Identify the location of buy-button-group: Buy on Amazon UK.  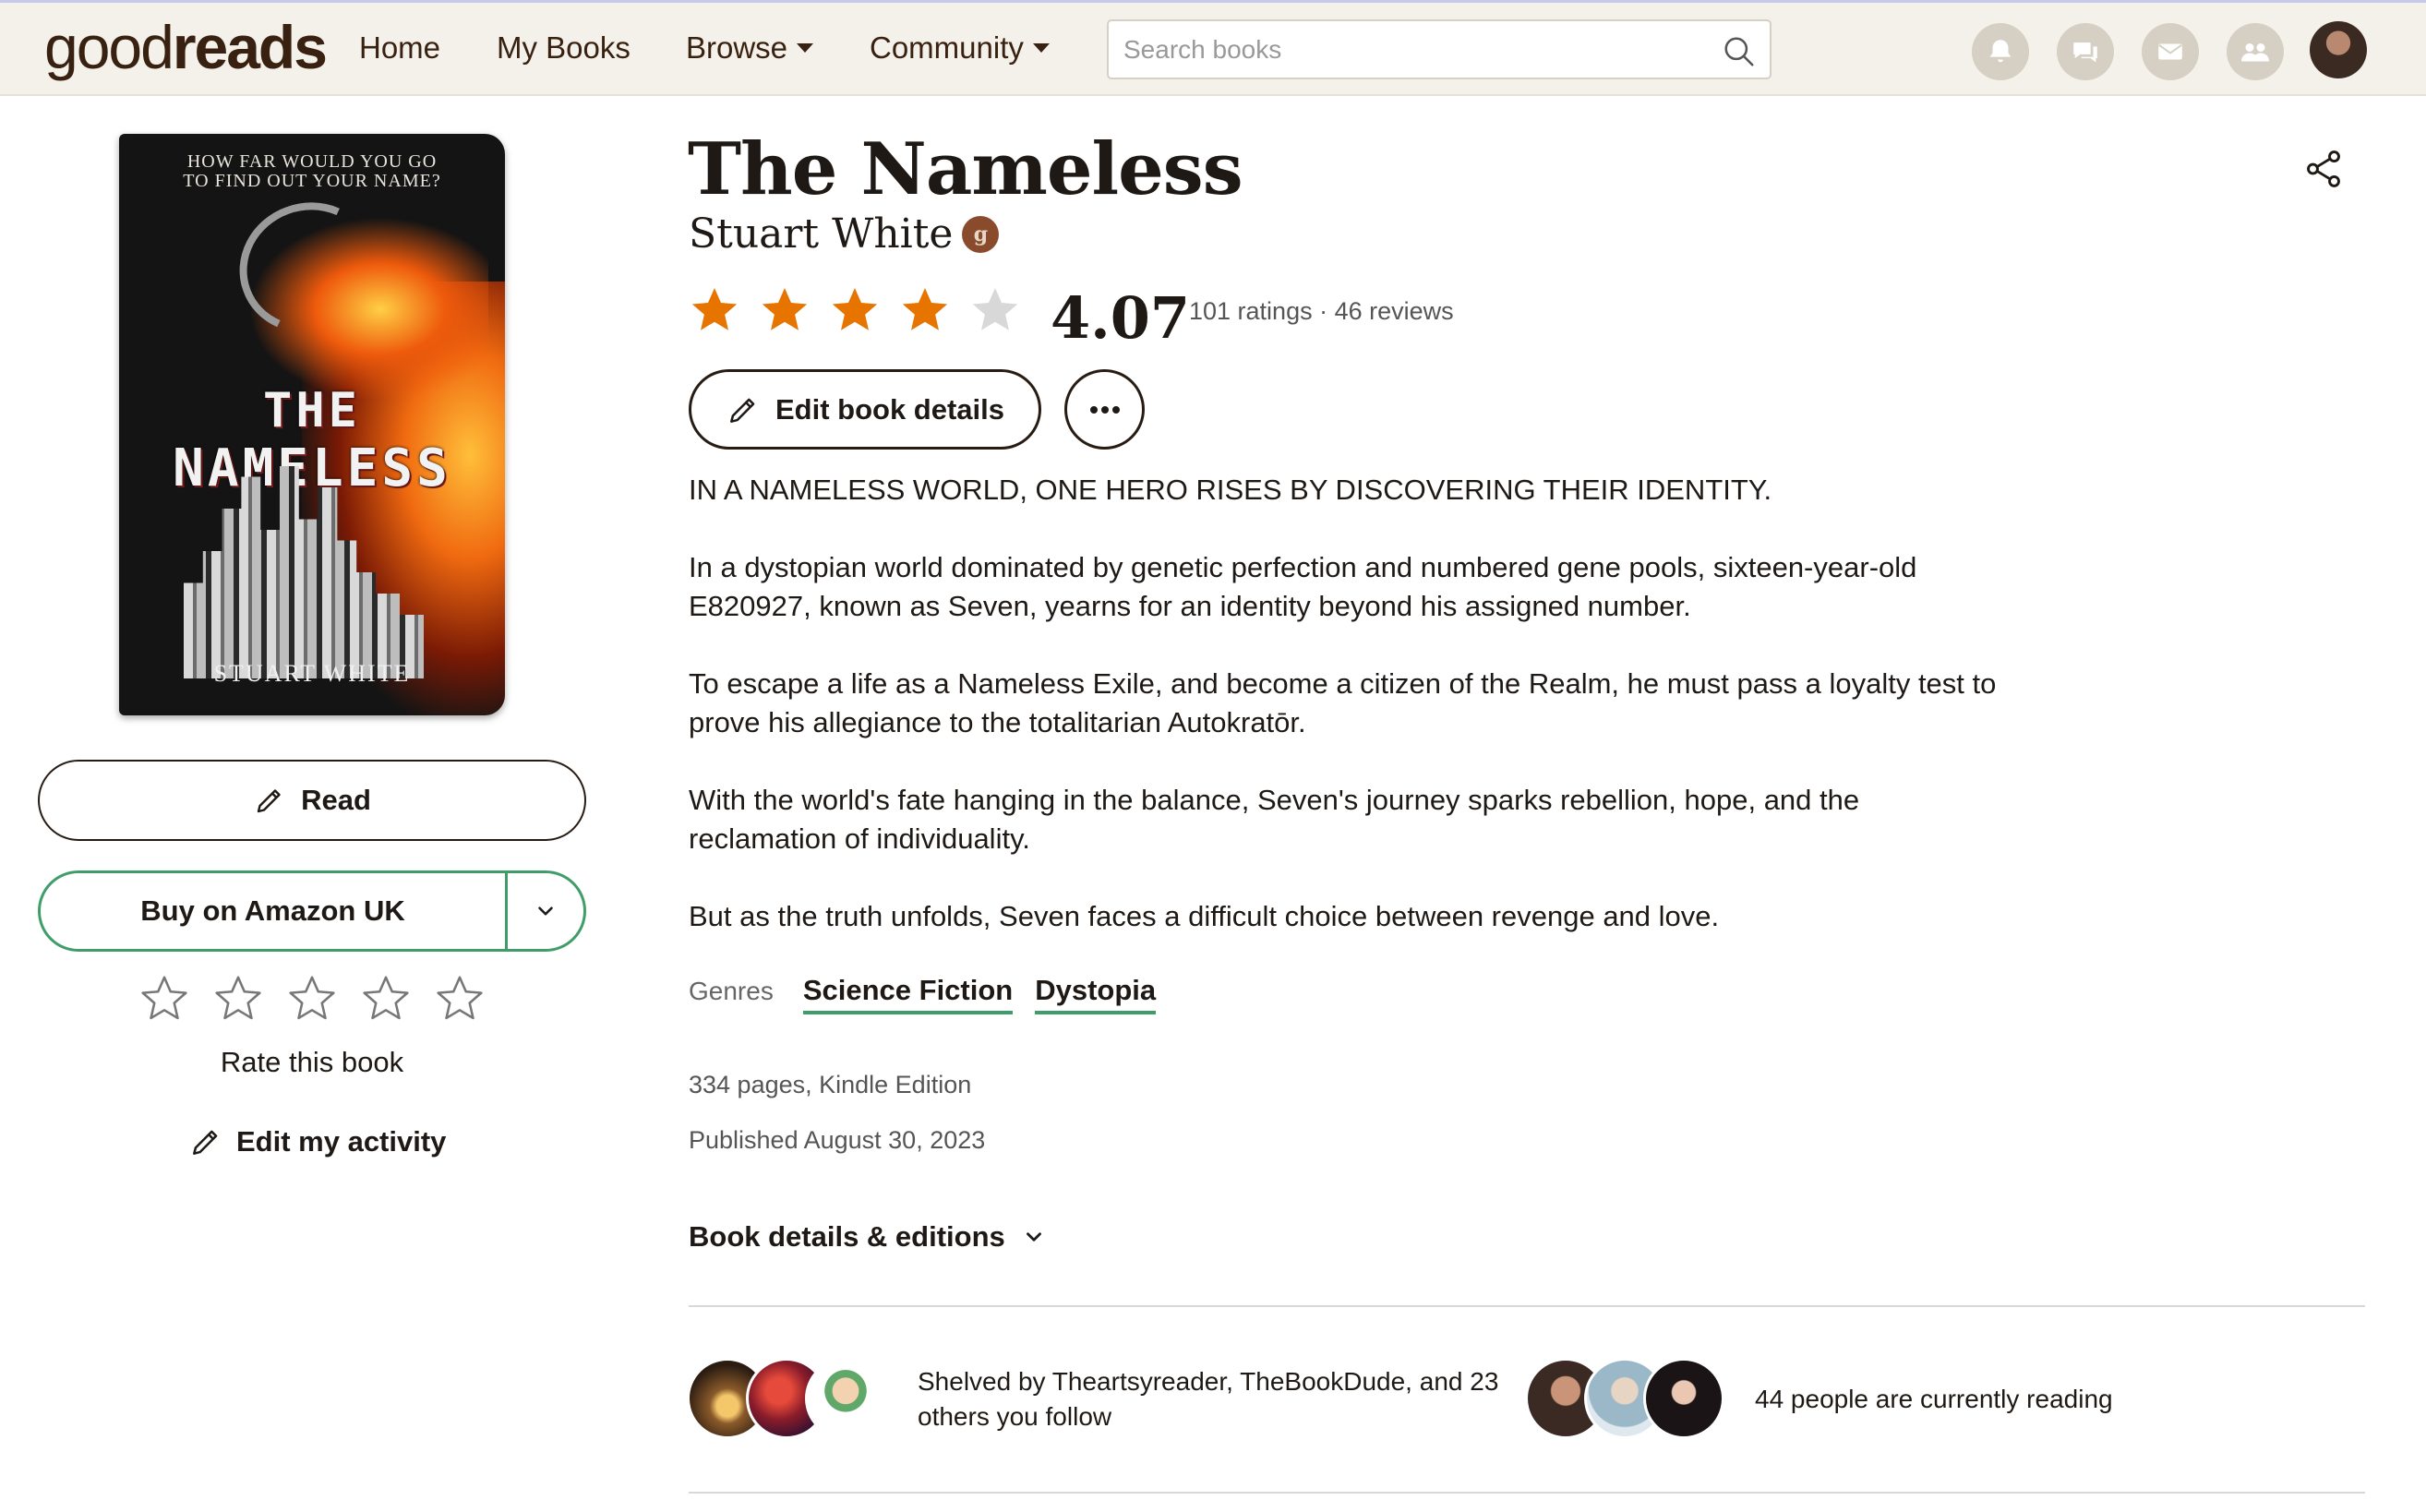
(312, 911).